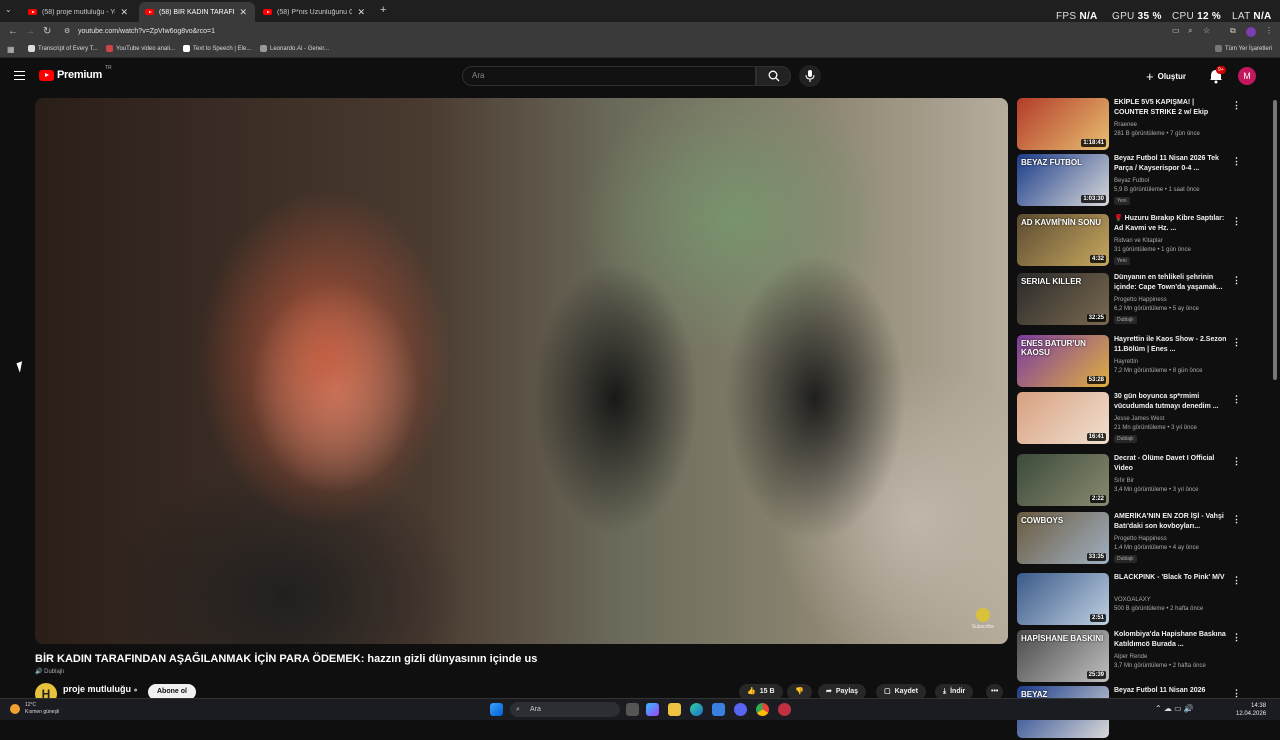 Image resolution: width=1280 pixels, height=740 pixels. I want to click on new-tab-icon: +, so click(383, 10).